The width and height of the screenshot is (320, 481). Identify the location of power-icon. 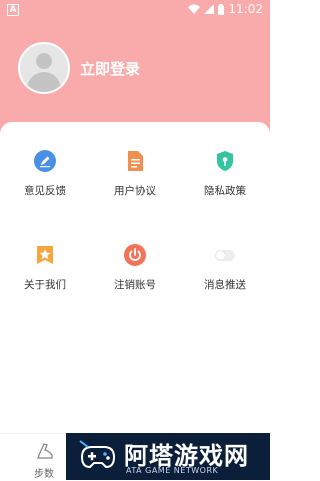
(135, 255).